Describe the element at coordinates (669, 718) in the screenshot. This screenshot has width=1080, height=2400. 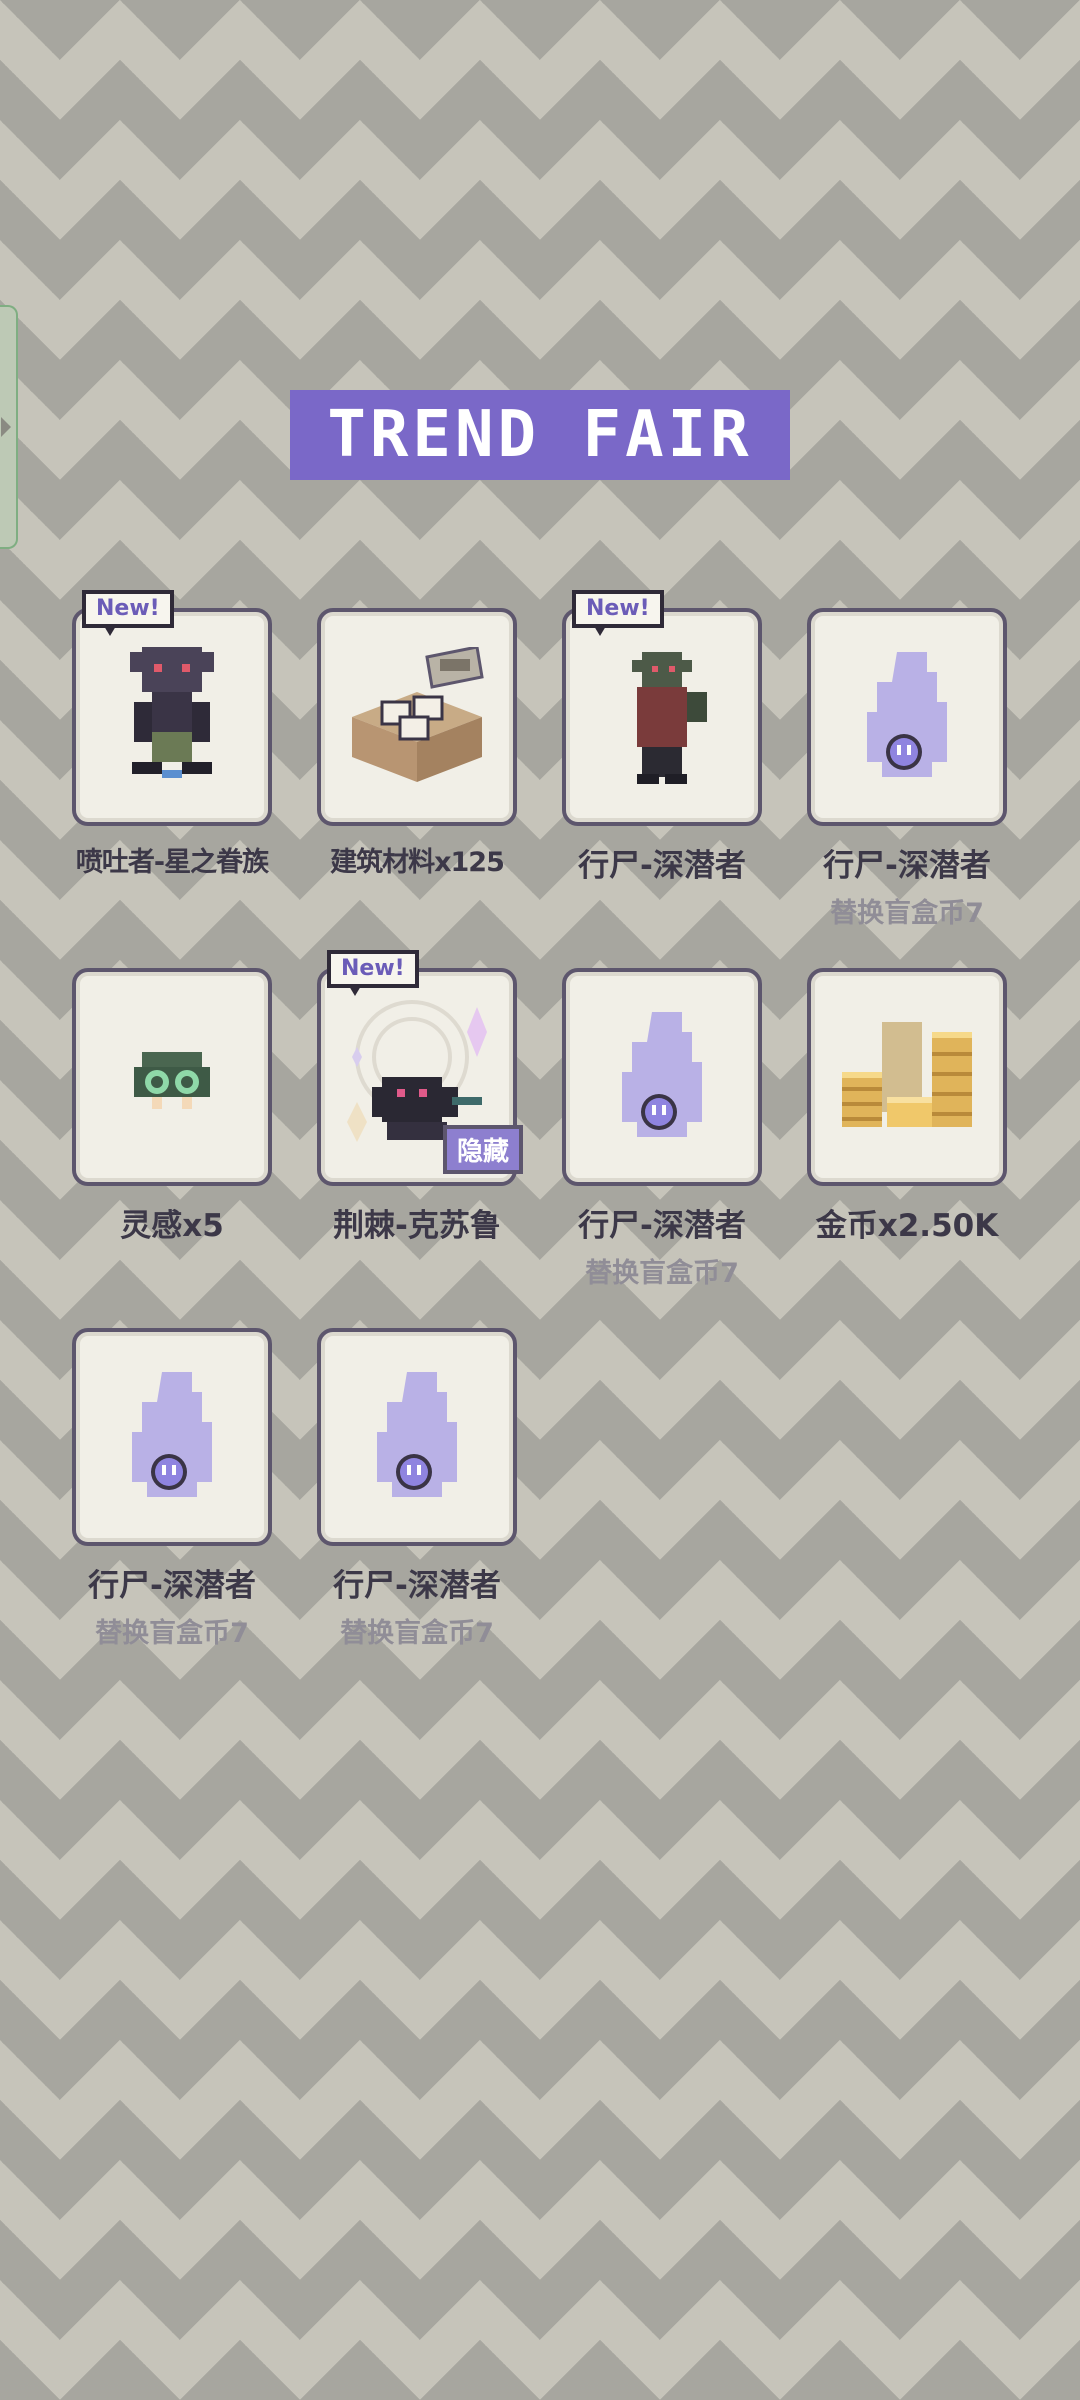
I see `zombie-deep-one-icon` at that location.